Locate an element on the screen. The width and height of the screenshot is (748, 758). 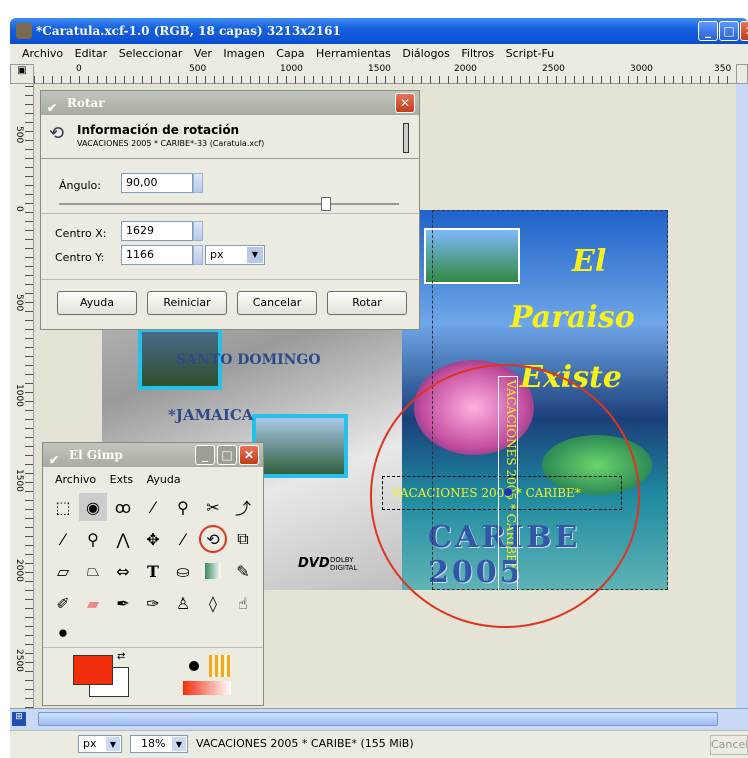
ruler-tick: 2500 is located at coordinates (553, 69).